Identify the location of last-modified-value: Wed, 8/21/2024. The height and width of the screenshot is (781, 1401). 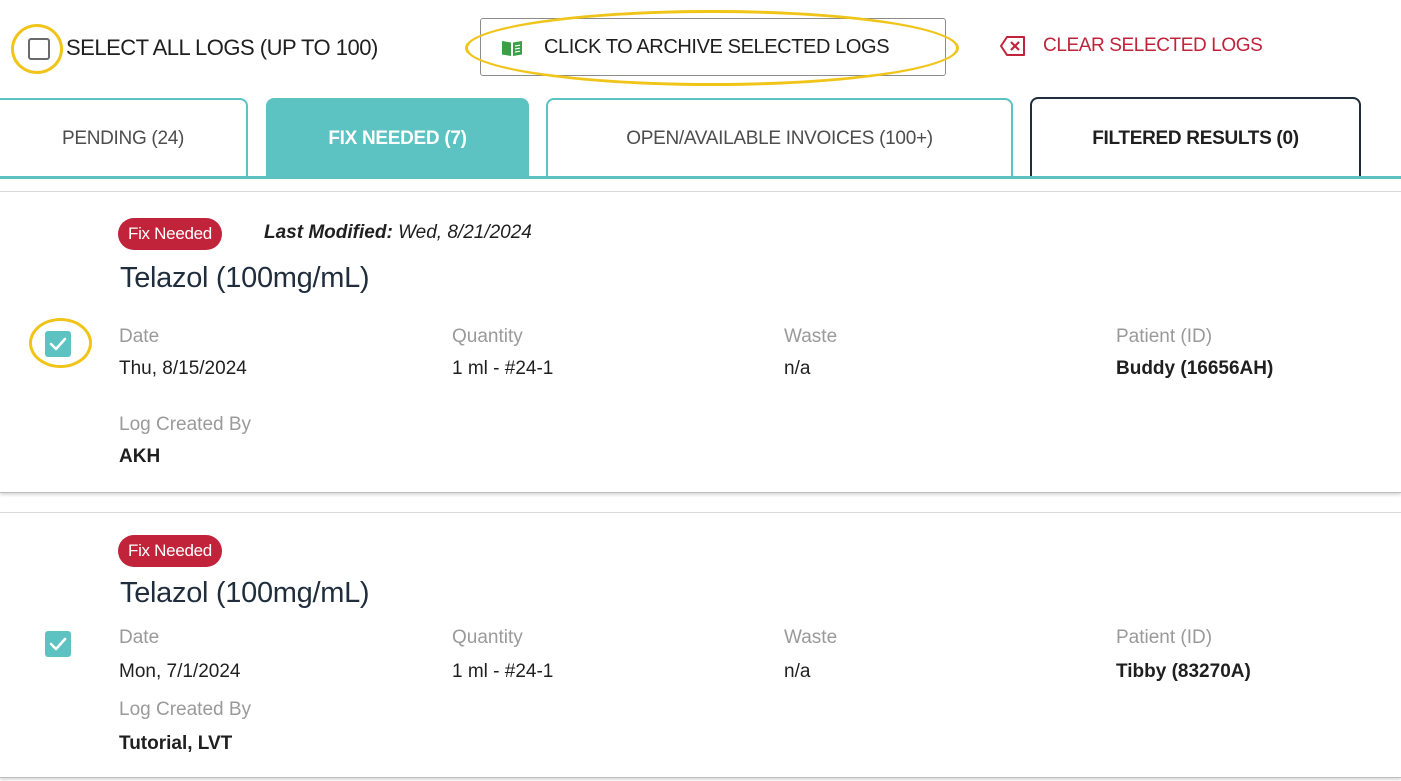
(465, 232).